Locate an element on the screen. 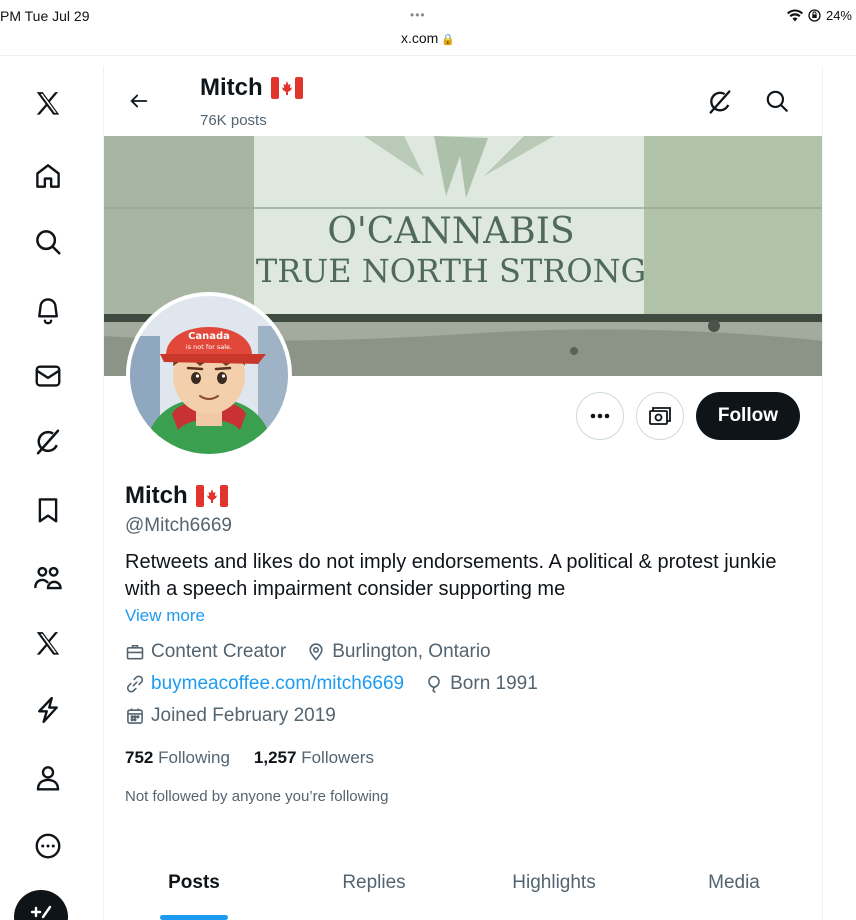 This screenshot has width=856, height=920. address-bar: x.com 🔒 is located at coordinates (428, 38).